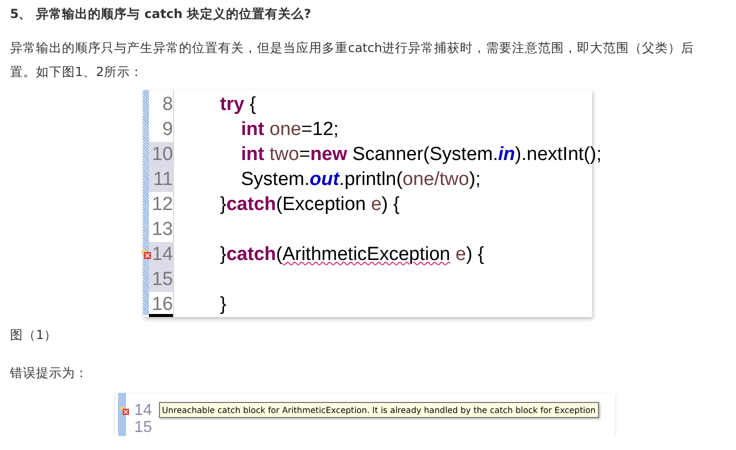 The image size is (736, 450). What do you see at coordinates (49, 373) in the screenshot?
I see `error-label: 错误提示为：` at bounding box center [49, 373].